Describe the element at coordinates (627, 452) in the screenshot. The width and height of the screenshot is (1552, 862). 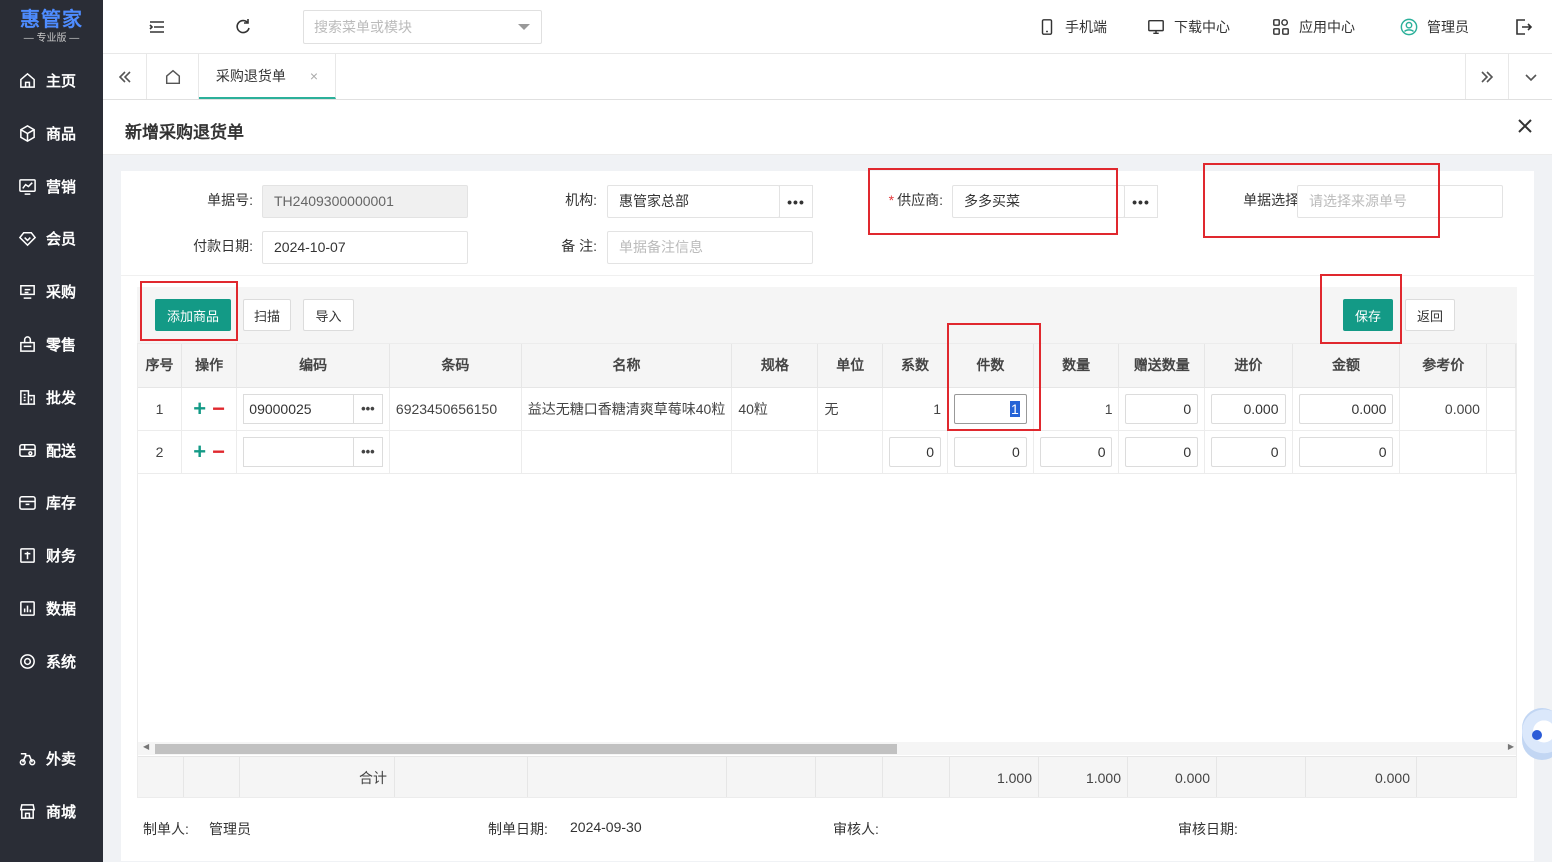
I see `name-cell` at that location.